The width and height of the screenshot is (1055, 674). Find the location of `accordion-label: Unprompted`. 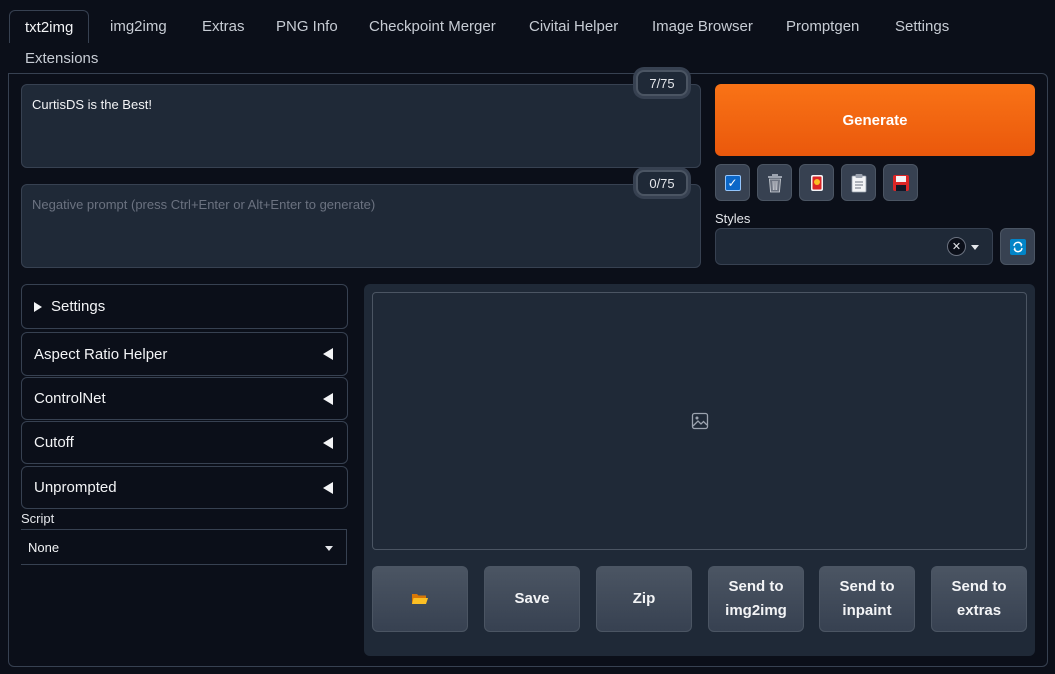

accordion-label: Unprompted is located at coordinates (75, 487).